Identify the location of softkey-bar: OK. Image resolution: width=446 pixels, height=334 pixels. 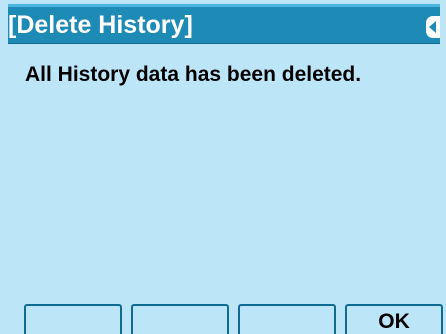
(223, 319).